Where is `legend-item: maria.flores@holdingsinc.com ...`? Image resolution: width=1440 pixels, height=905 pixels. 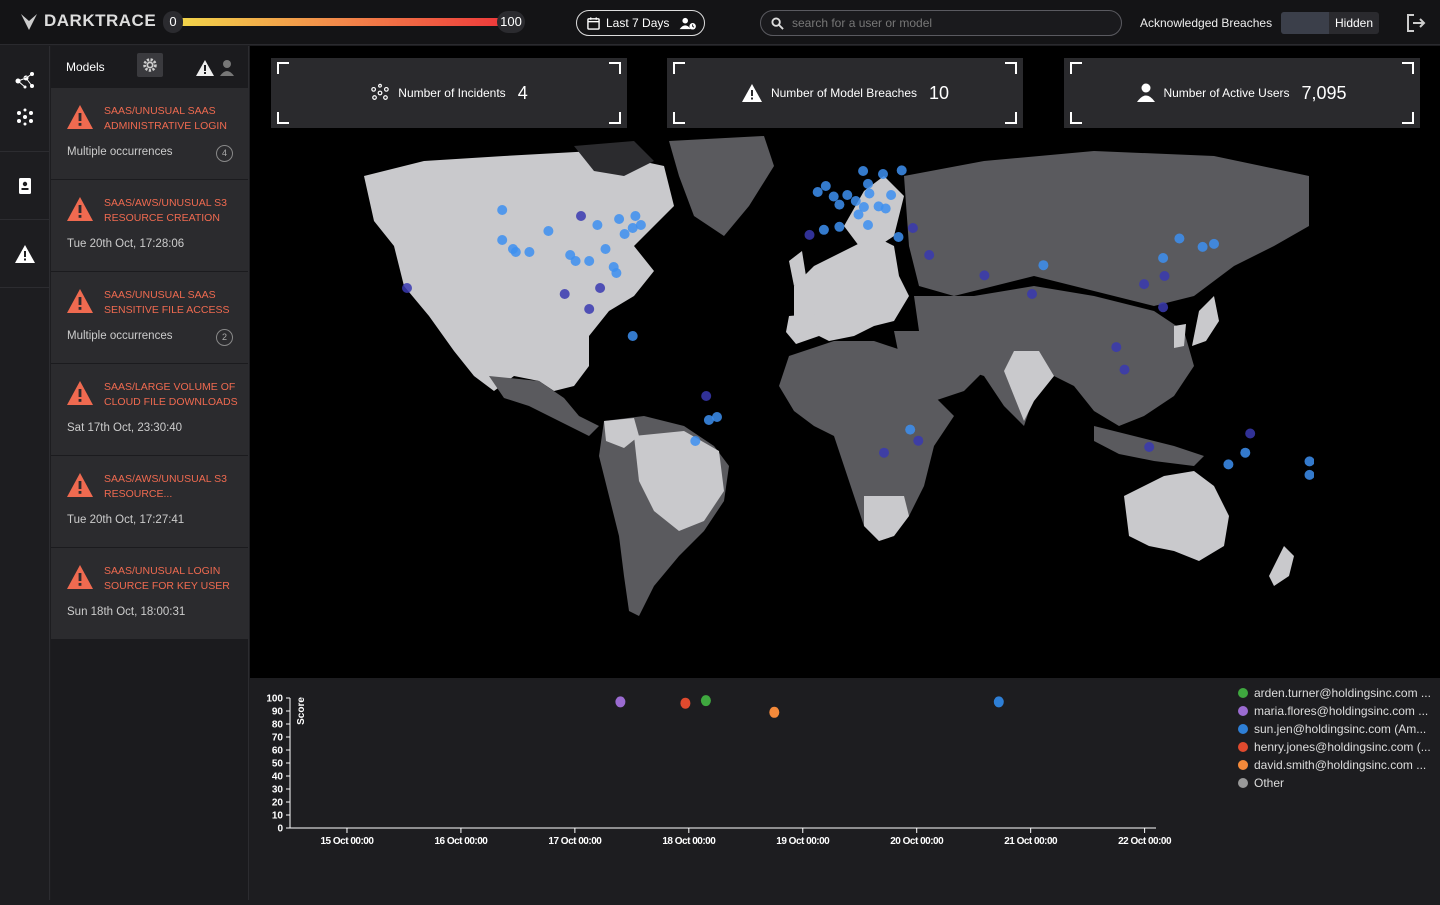 legend-item: maria.flores@holdingsinc.com ... is located at coordinates (1338, 711).